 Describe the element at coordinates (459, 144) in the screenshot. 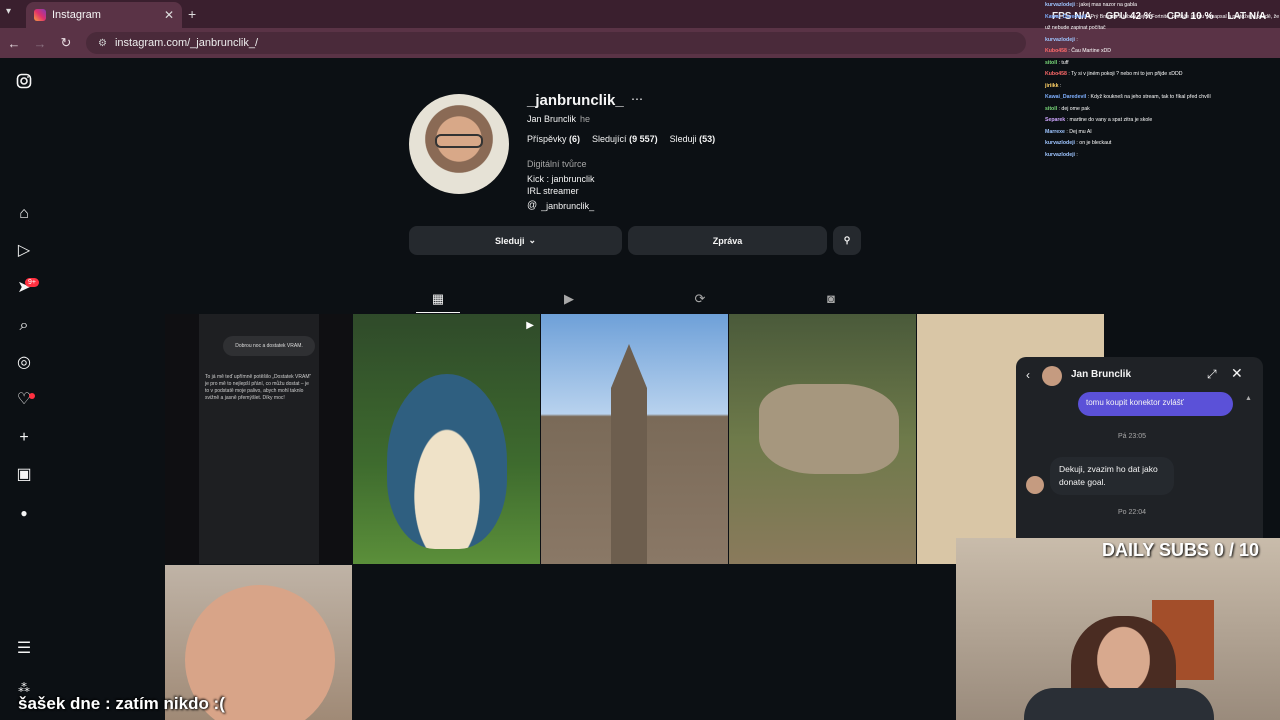

I see `profile-avatar` at that location.